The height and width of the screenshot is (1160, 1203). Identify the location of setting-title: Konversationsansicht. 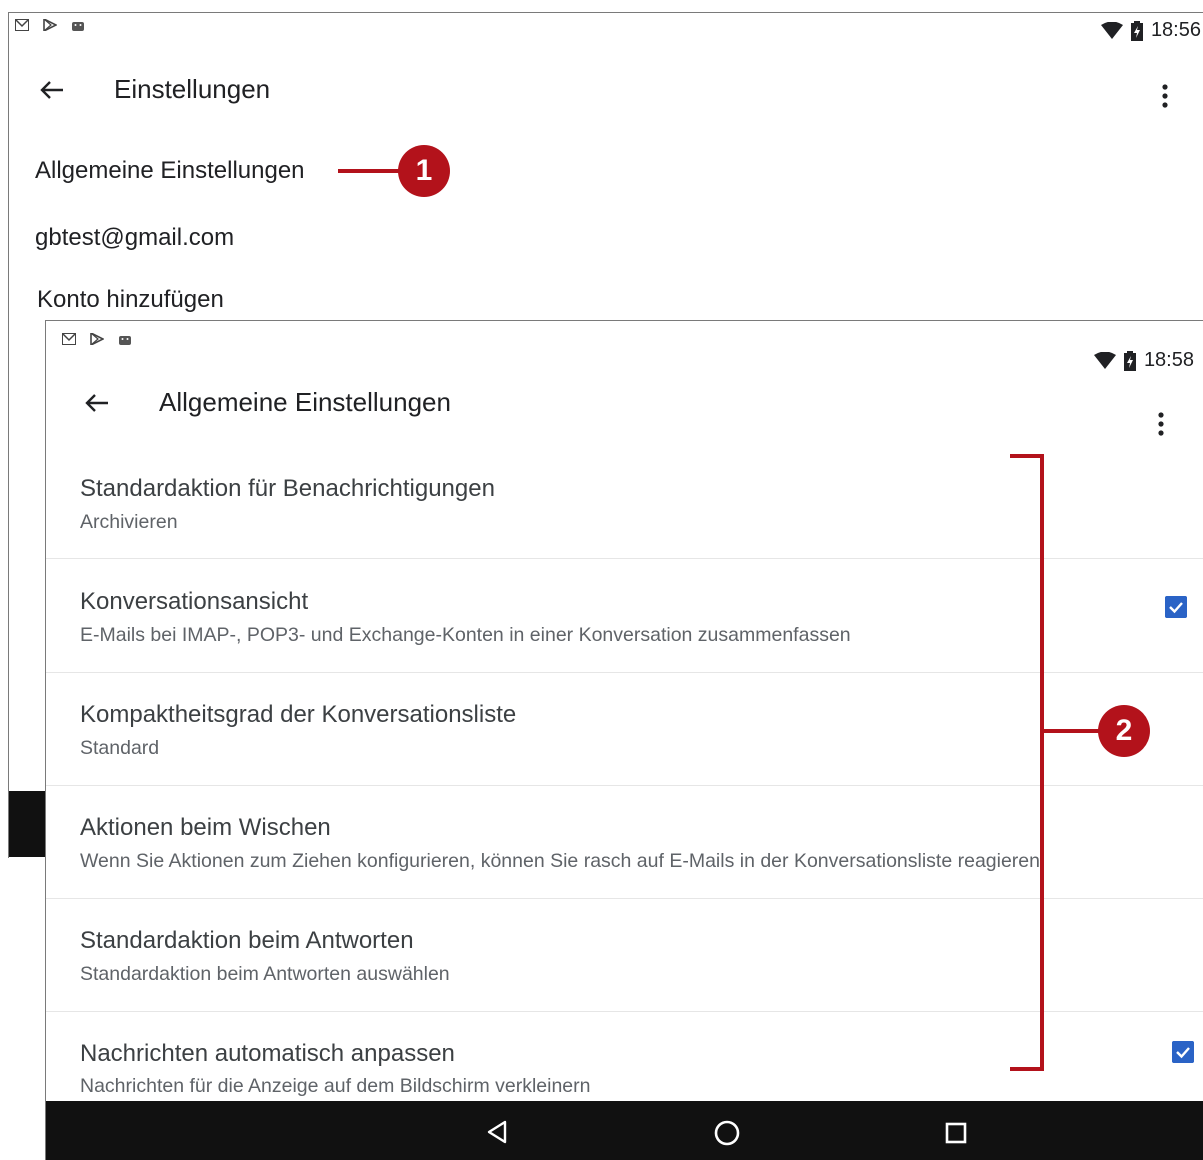
(194, 601).